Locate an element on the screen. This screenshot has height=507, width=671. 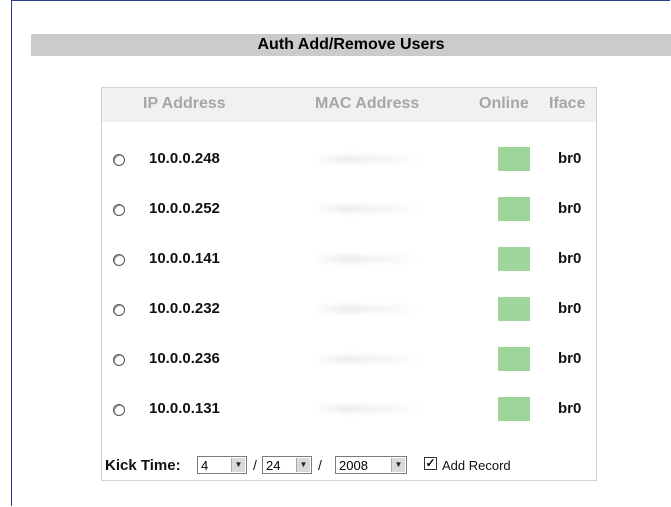
header-online: Online is located at coordinates (504, 103).